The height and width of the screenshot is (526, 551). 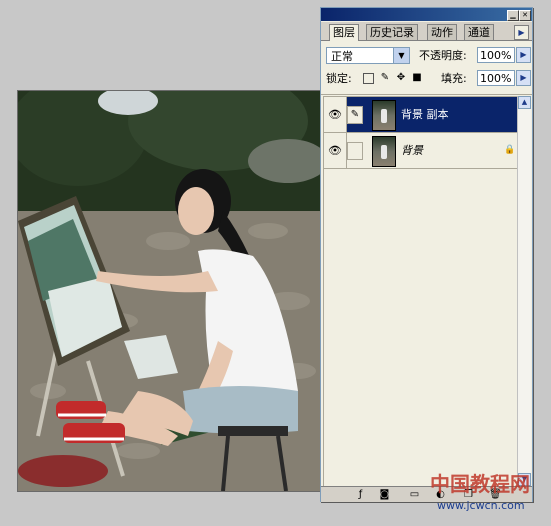 I want to click on layer-row-background-copy: 👁 ✎ 背景 副本, so click(x=420, y=115).